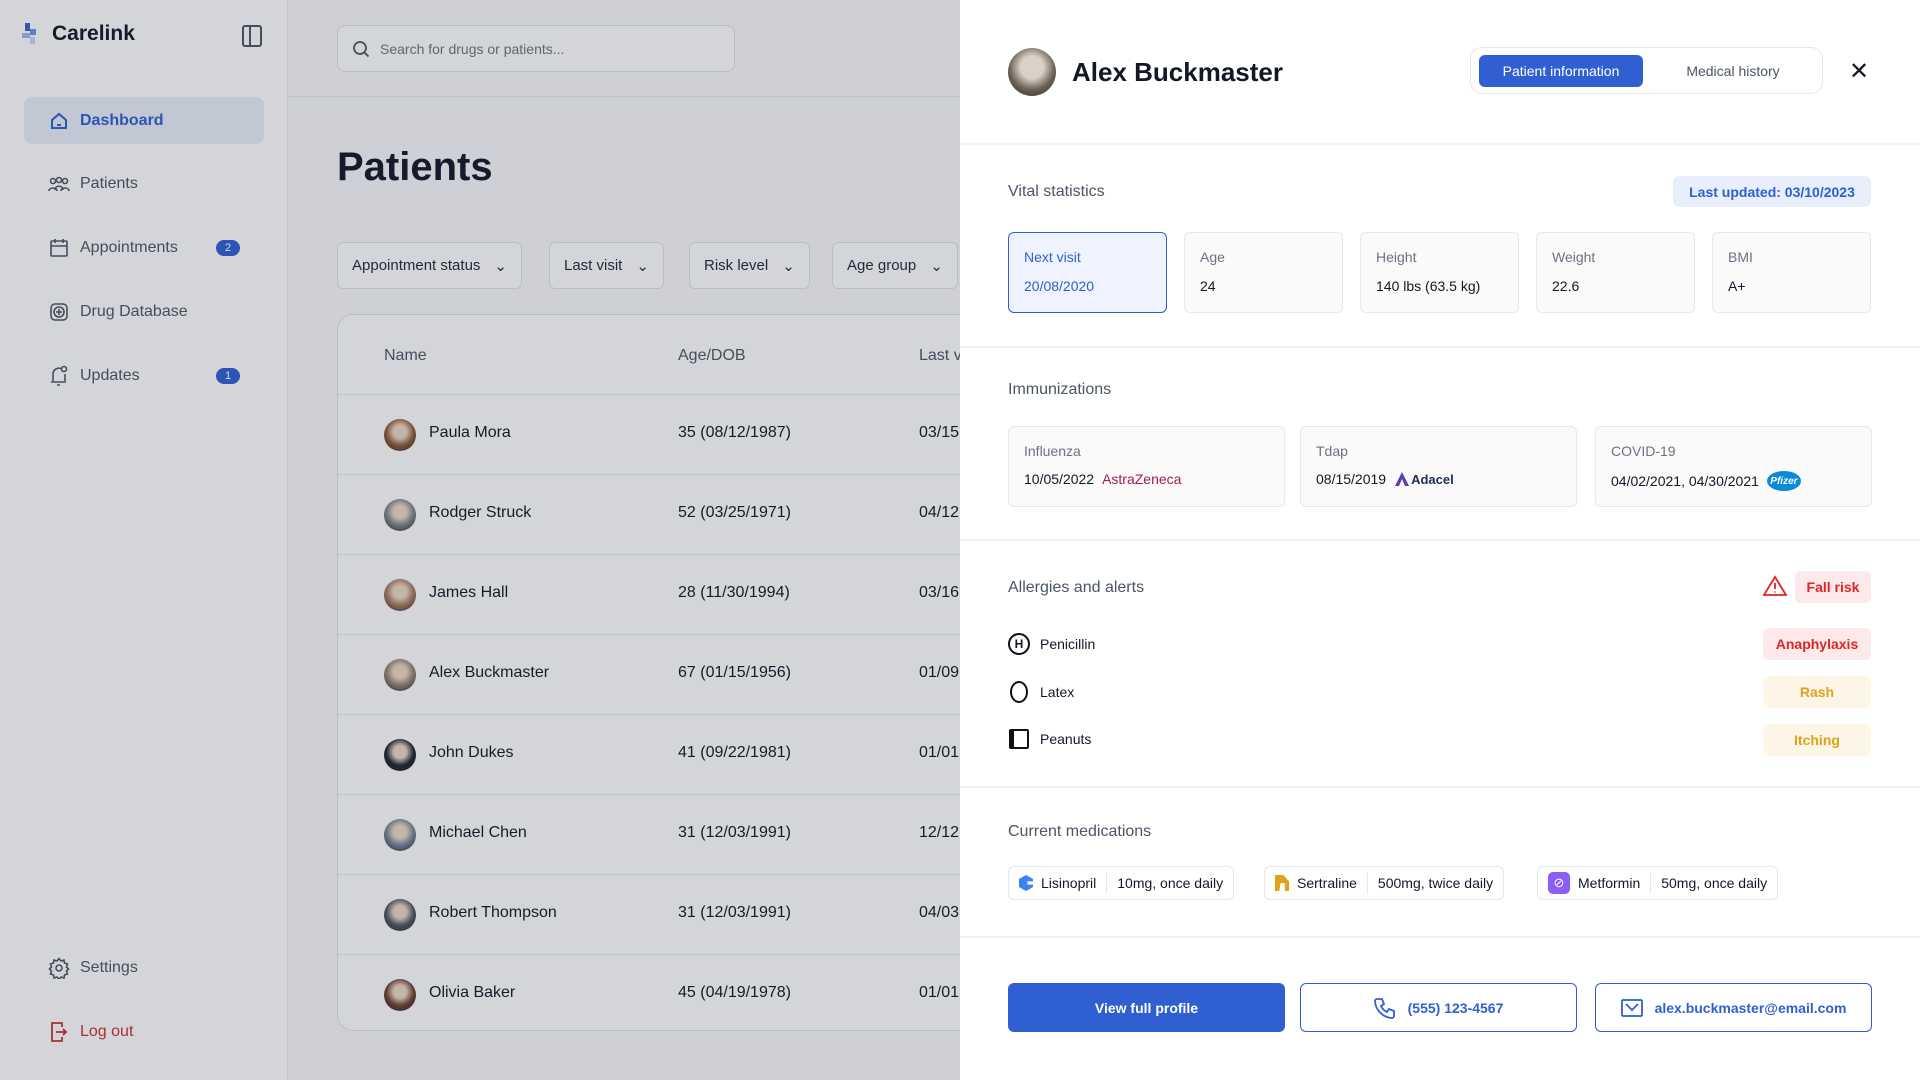  I want to click on allergy-name: Penicillin, so click(1068, 644).